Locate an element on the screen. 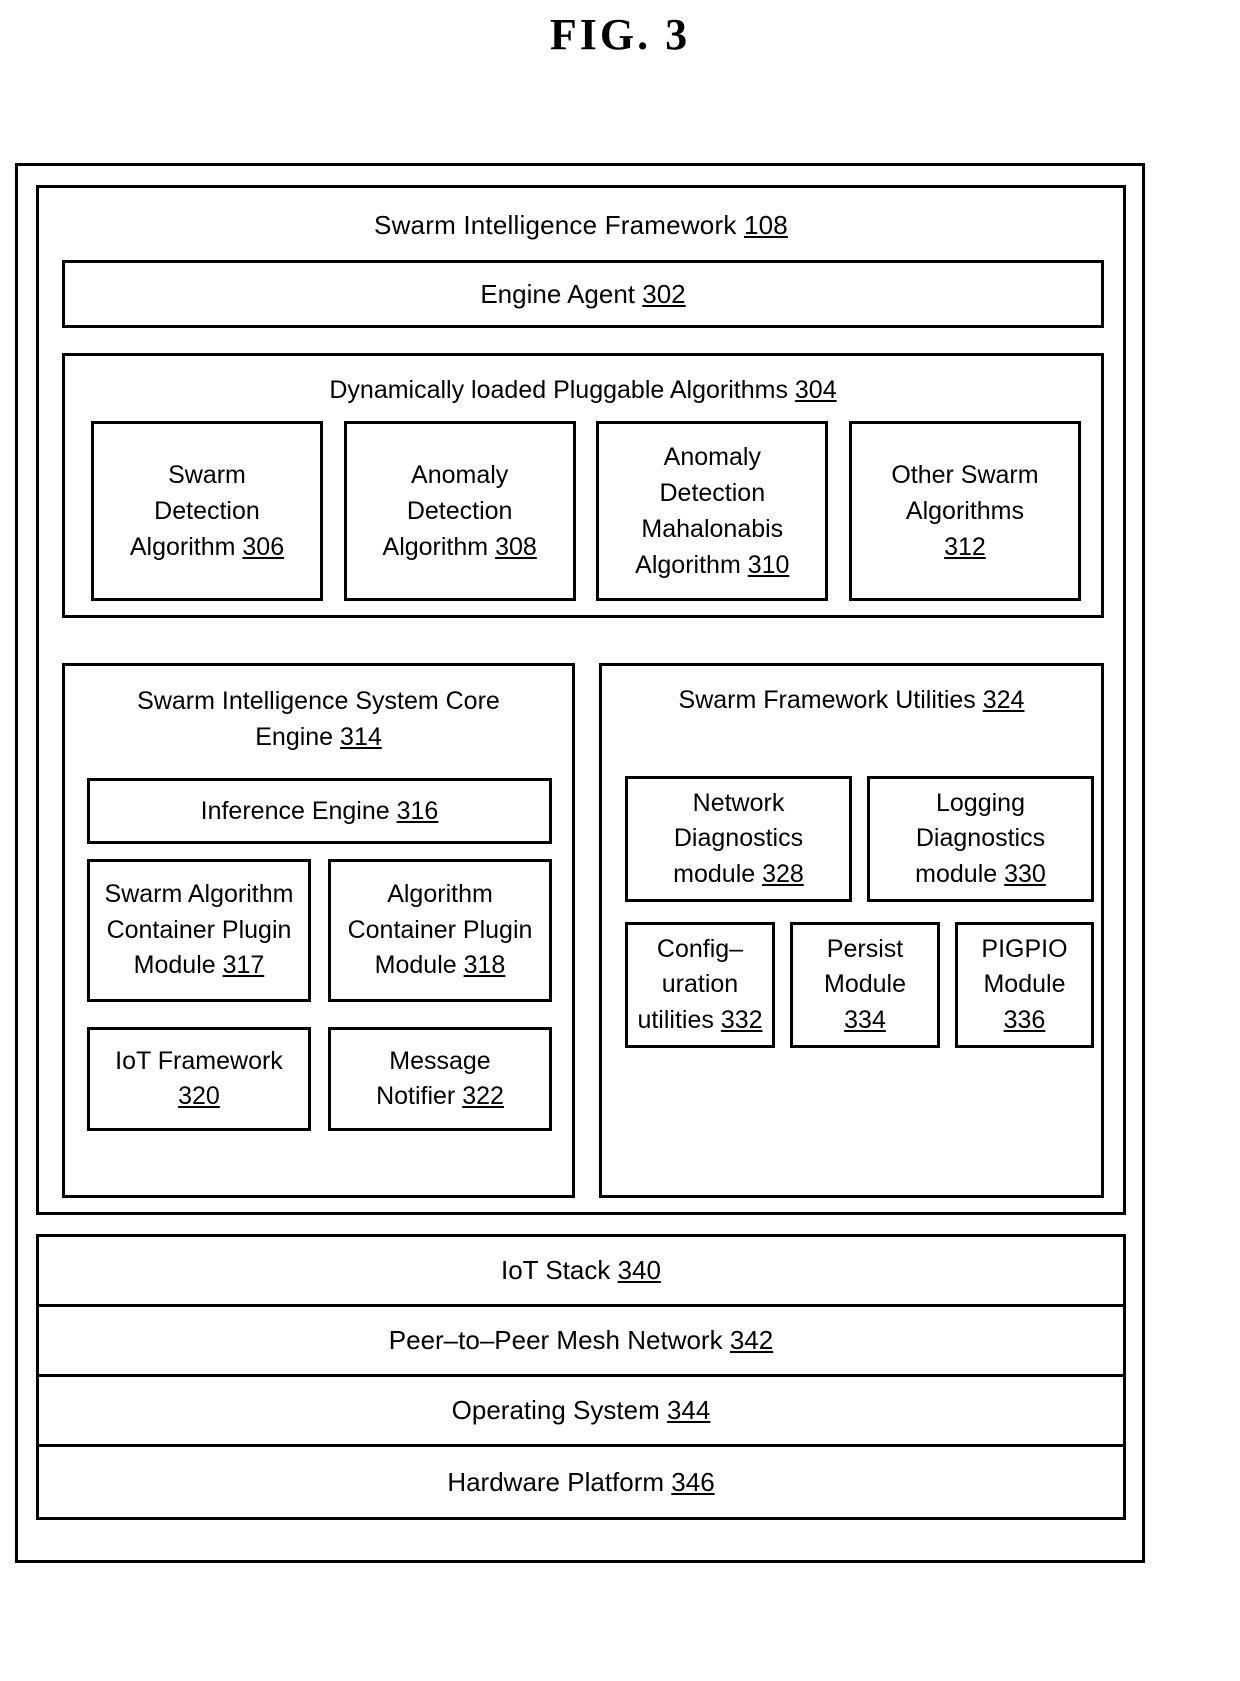 This screenshot has height=1681, width=1240. operating-system-row: Operating System 344 is located at coordinates (581, 1412).